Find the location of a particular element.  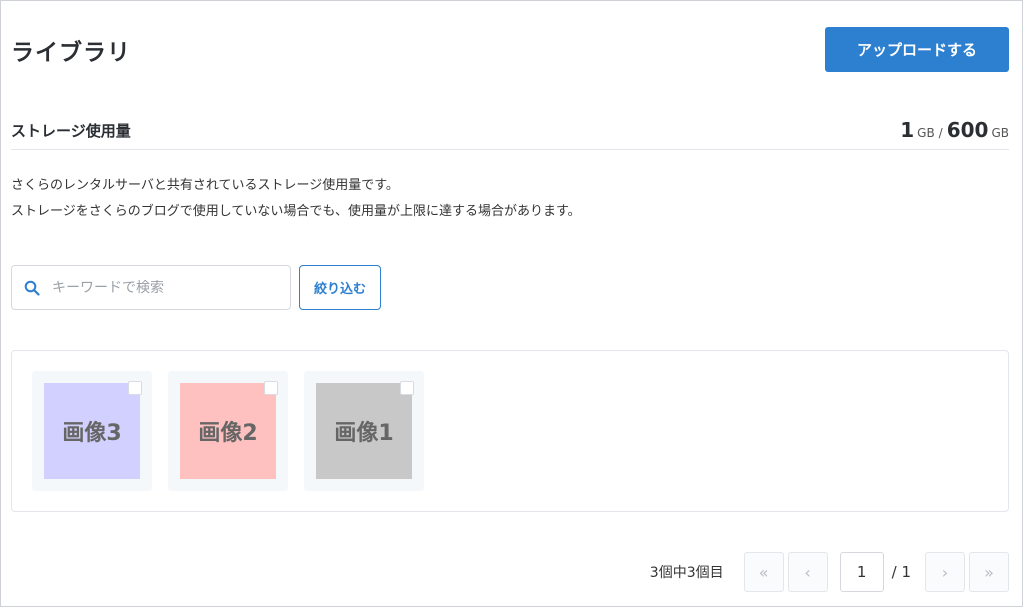

image-thumbnail-label: 画像1 is located at coordinates (364, 433).